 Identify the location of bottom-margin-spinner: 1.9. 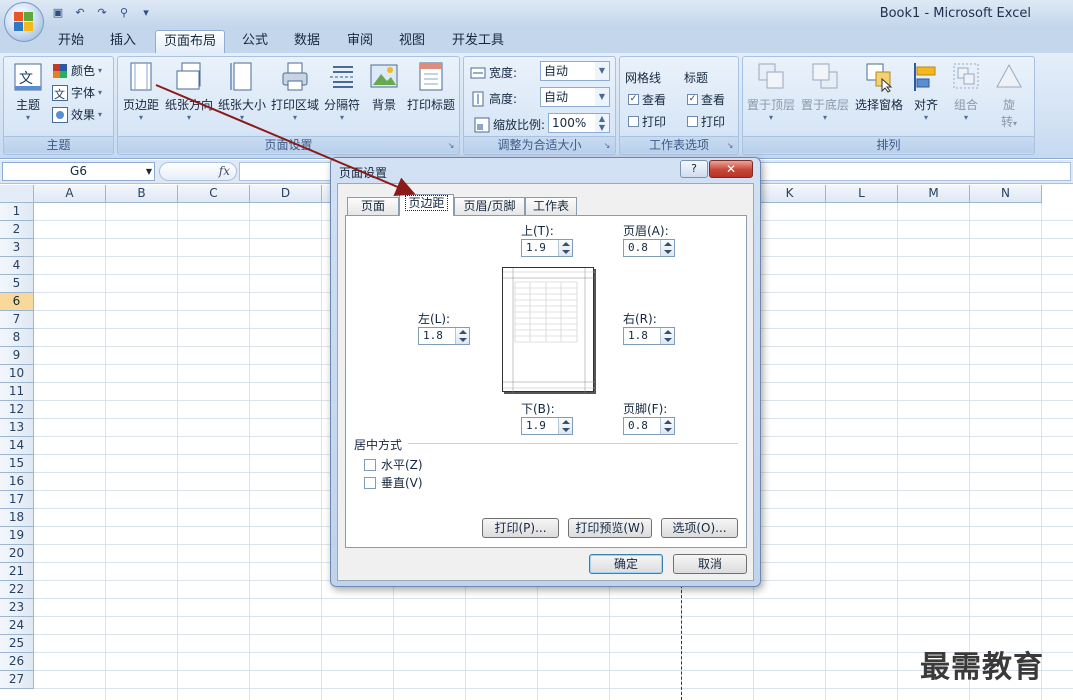
(547, 426).